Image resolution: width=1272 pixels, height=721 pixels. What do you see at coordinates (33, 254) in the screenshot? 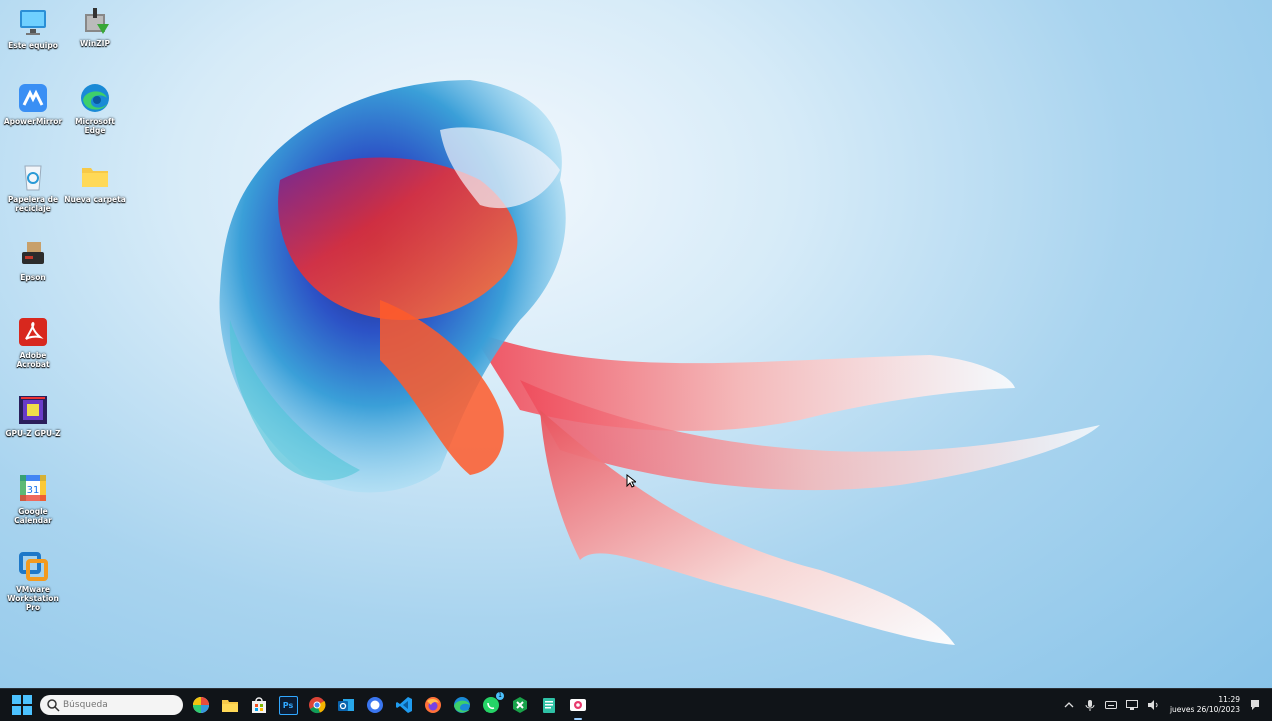
I see `epson-icon` at bounding box center [33, 254].